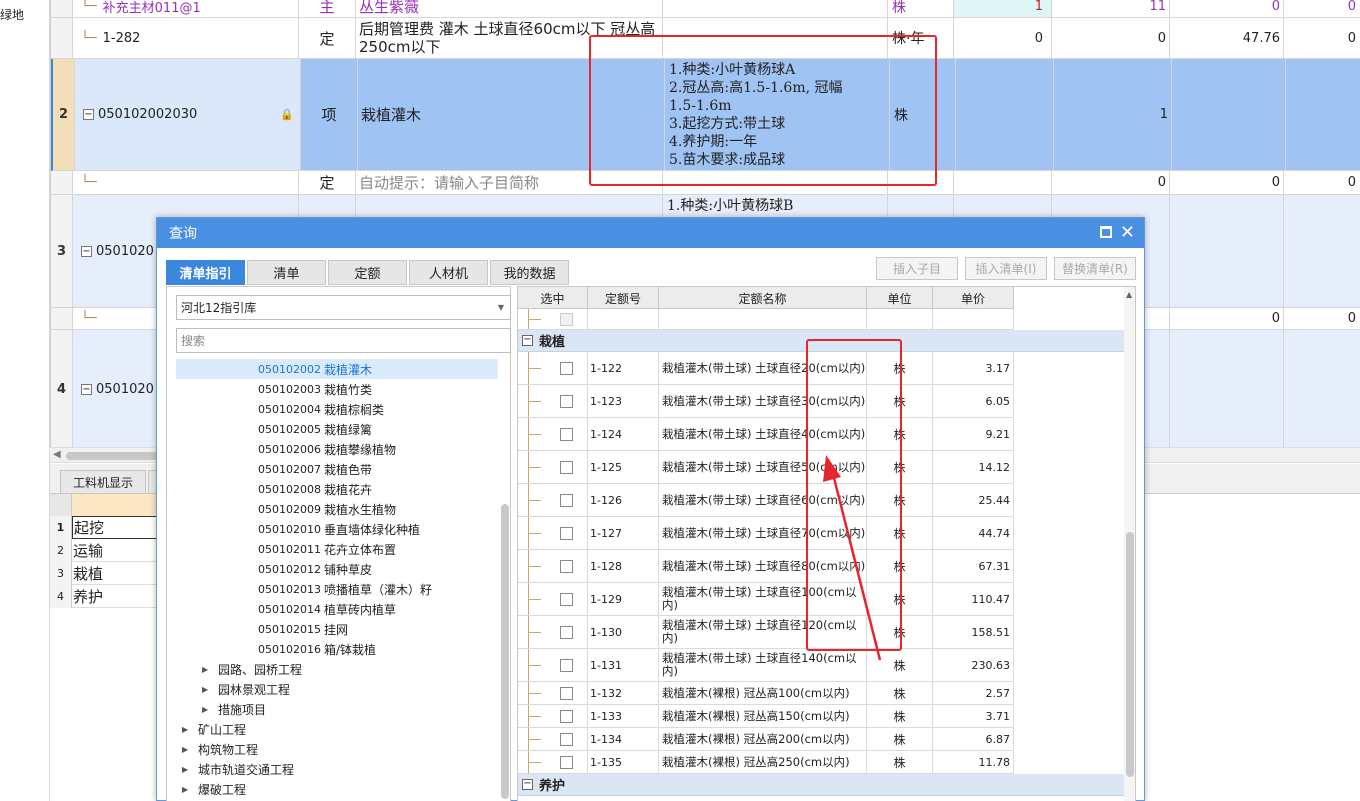 This screenshot has width=1360, height=801. I want to click on tree-item: 050102012 铺种草皮, so click(337, 569).